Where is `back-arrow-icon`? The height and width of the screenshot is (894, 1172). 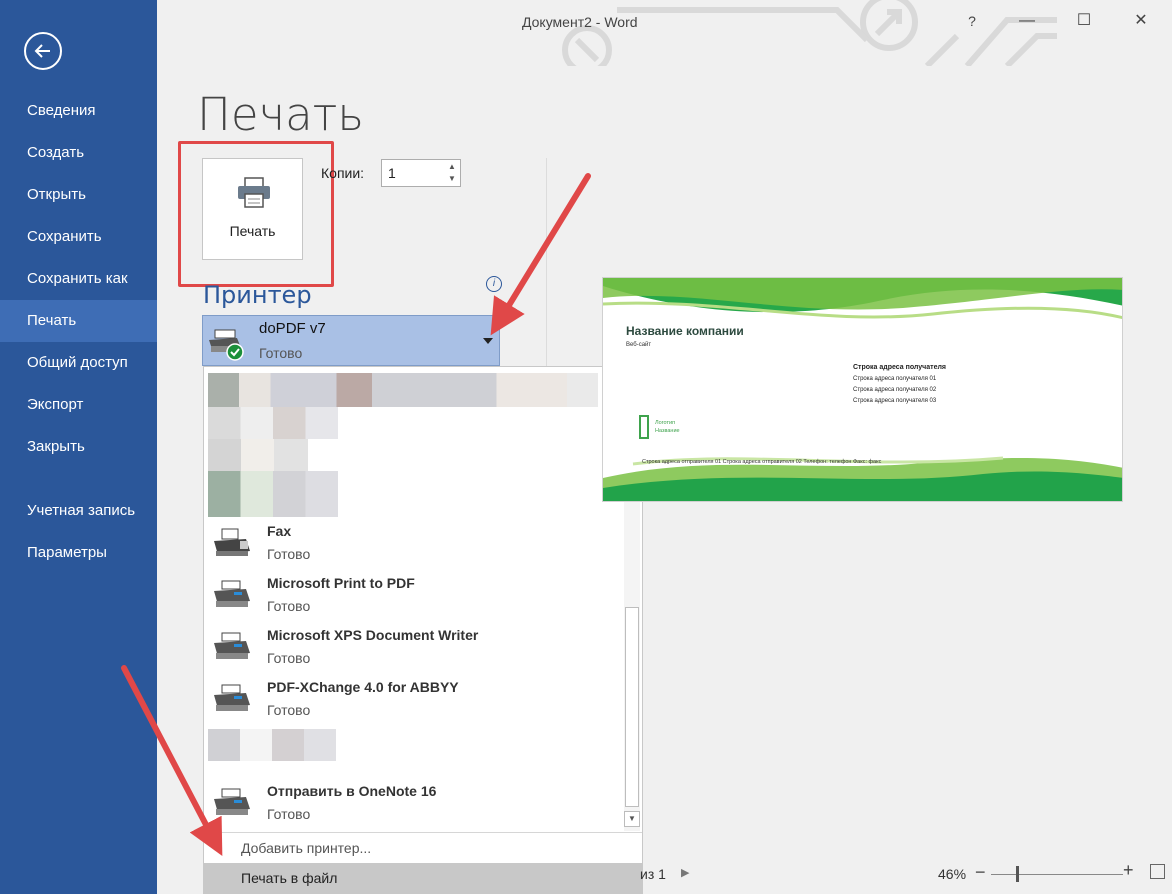
back-arrow-icon is located at coordinates (42, 51).